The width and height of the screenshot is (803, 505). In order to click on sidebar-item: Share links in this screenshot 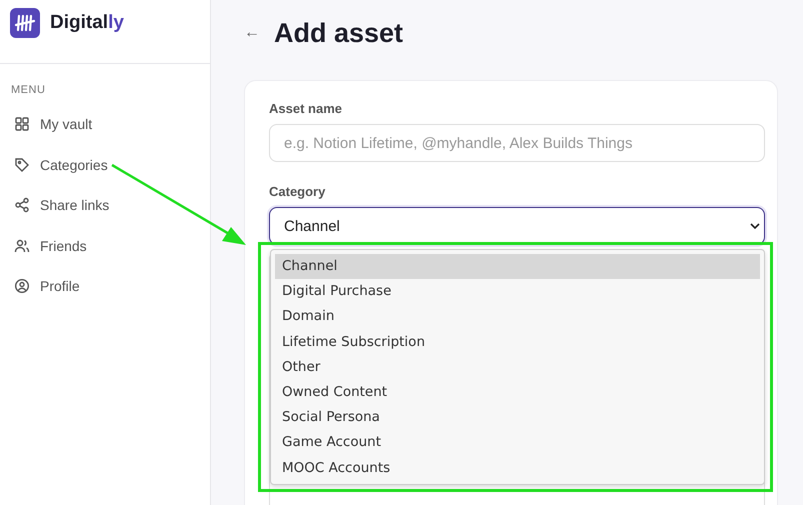, I will do `click(105, 205)`.